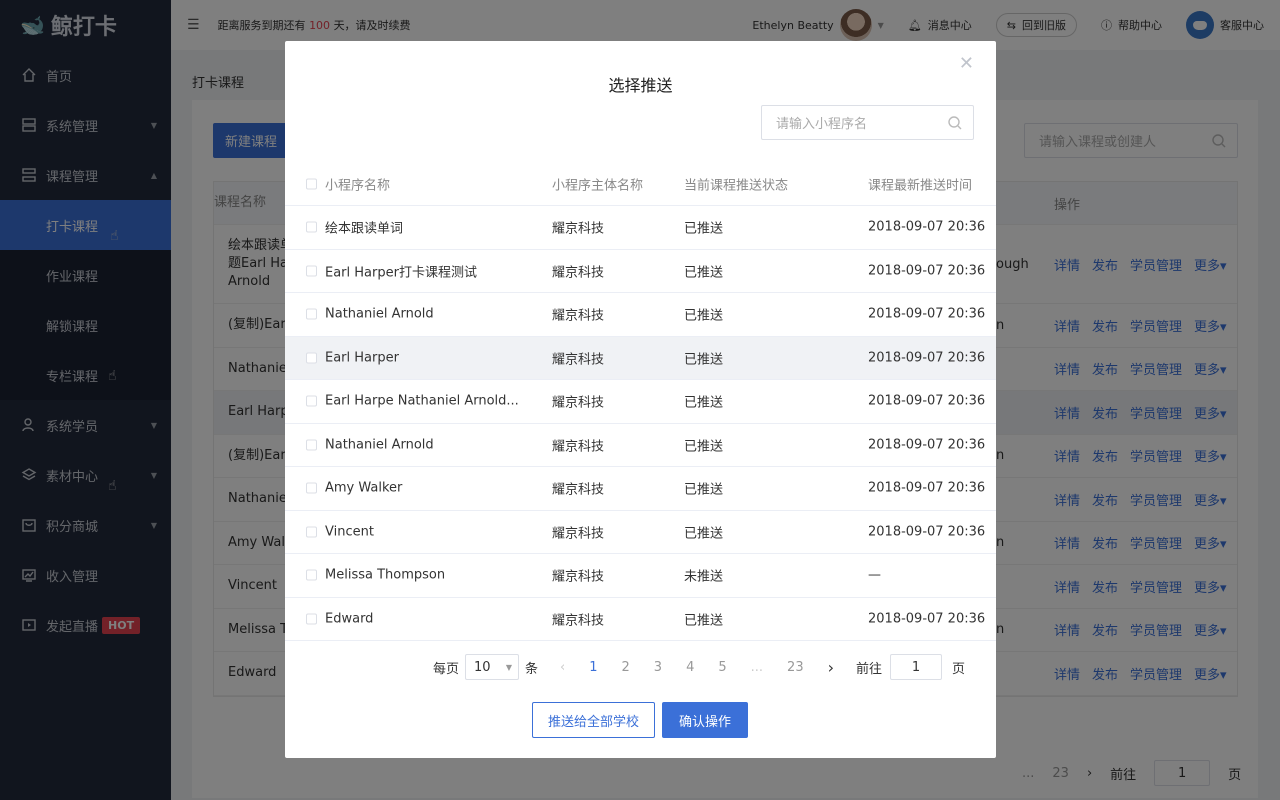 Image resolution: width=1280 pixels, height=800 pixels. I want to click on miniprogram-search-input: 请输入小程序名, so click(867, 122).